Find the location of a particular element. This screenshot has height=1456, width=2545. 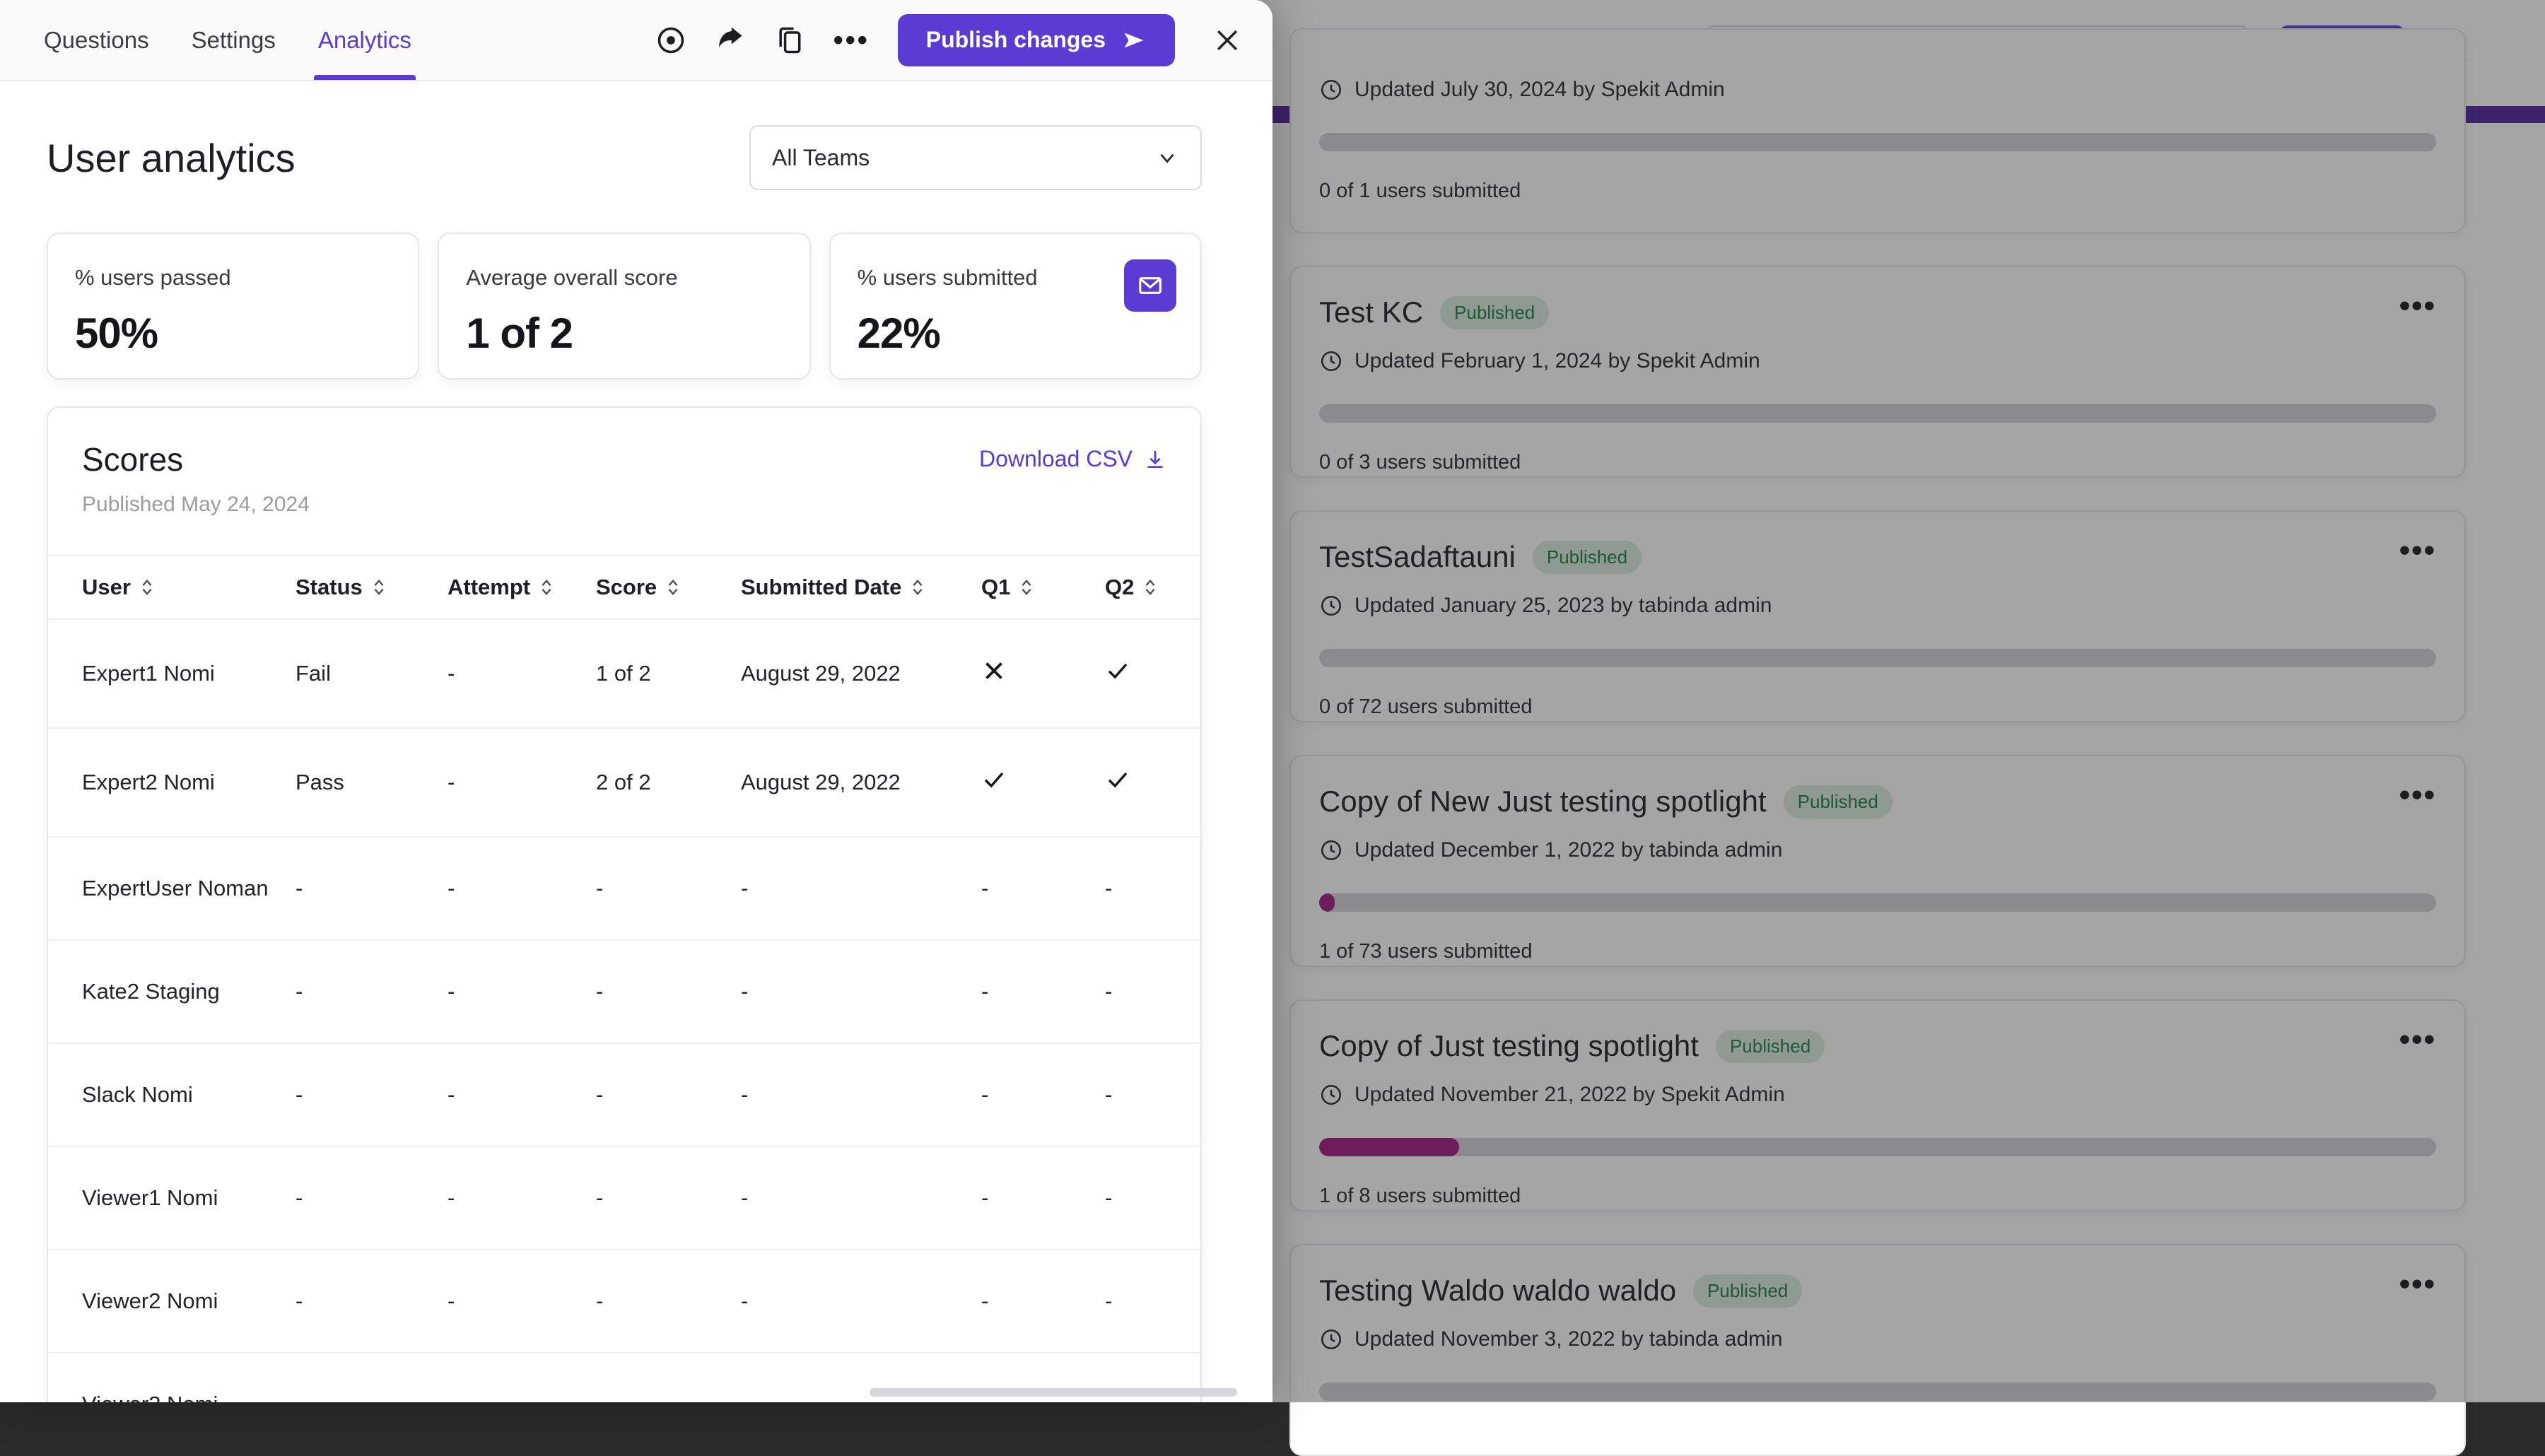

page-title: User analytics is located at coordinates (171, 158).